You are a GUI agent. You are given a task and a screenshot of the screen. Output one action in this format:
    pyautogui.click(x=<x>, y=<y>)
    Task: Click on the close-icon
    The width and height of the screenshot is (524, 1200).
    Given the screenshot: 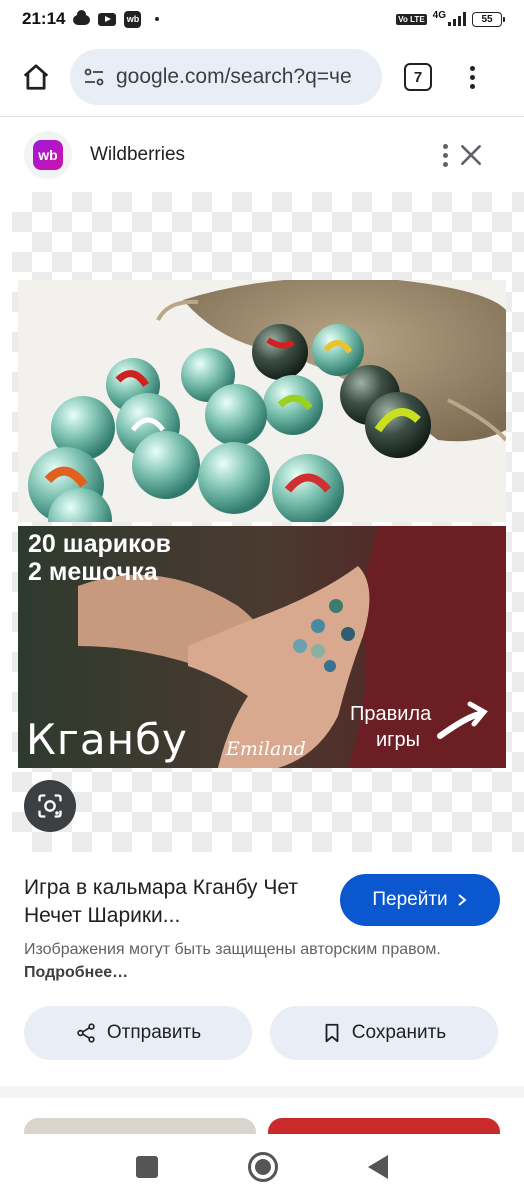 What is the action you would take?
    pyautogui.click(x=471, y=155)
    